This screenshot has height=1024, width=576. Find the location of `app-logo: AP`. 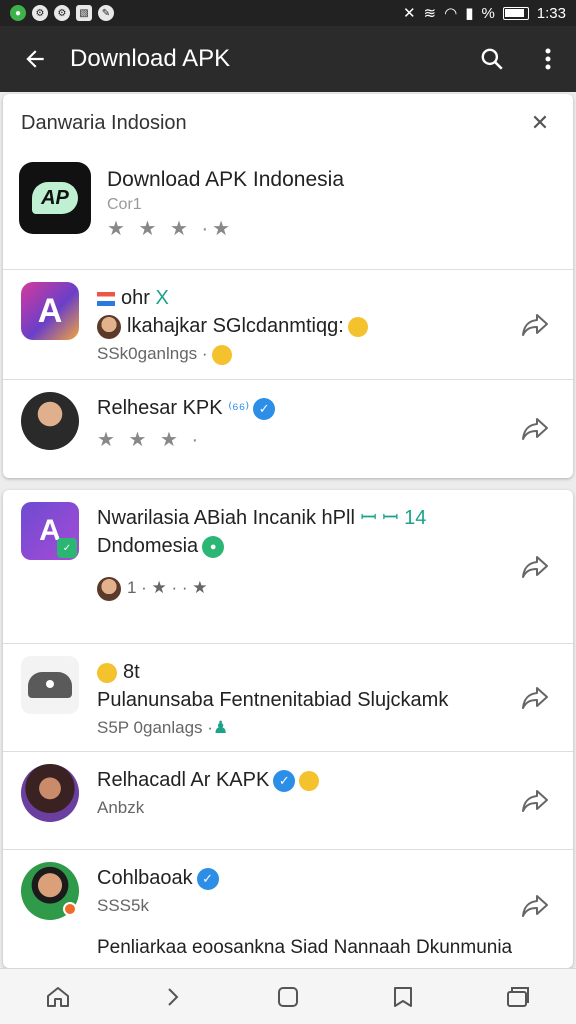

app-logo: AP is located at coordinates (55, 198).